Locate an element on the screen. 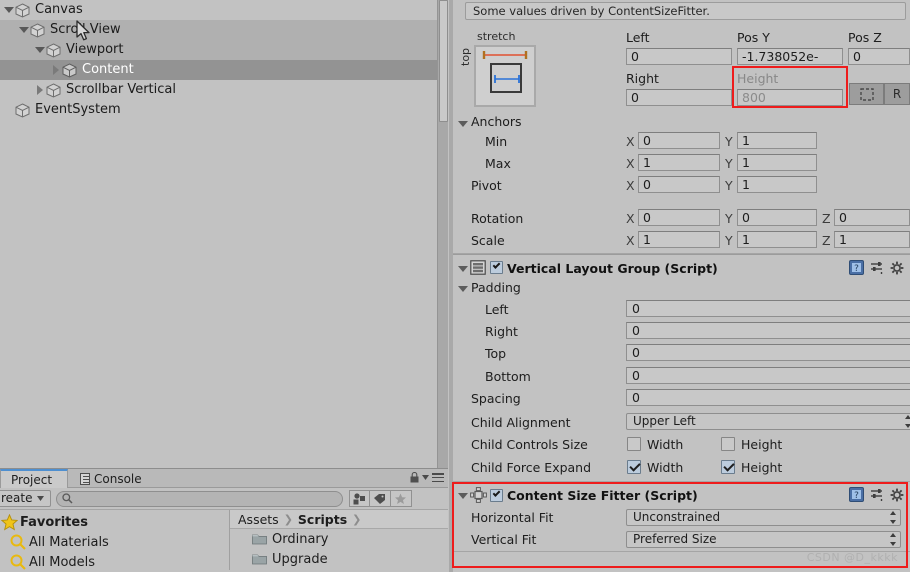  padding-right-field: 0 is located at coordinates (768, 330).